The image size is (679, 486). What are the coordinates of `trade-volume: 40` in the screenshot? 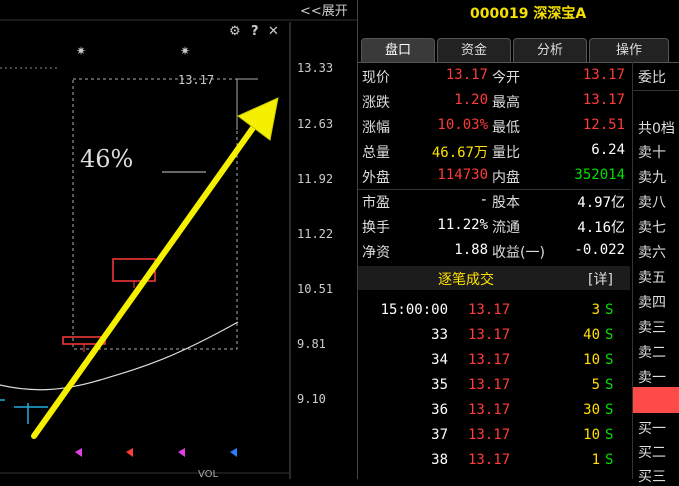 It's located at (591, 335).